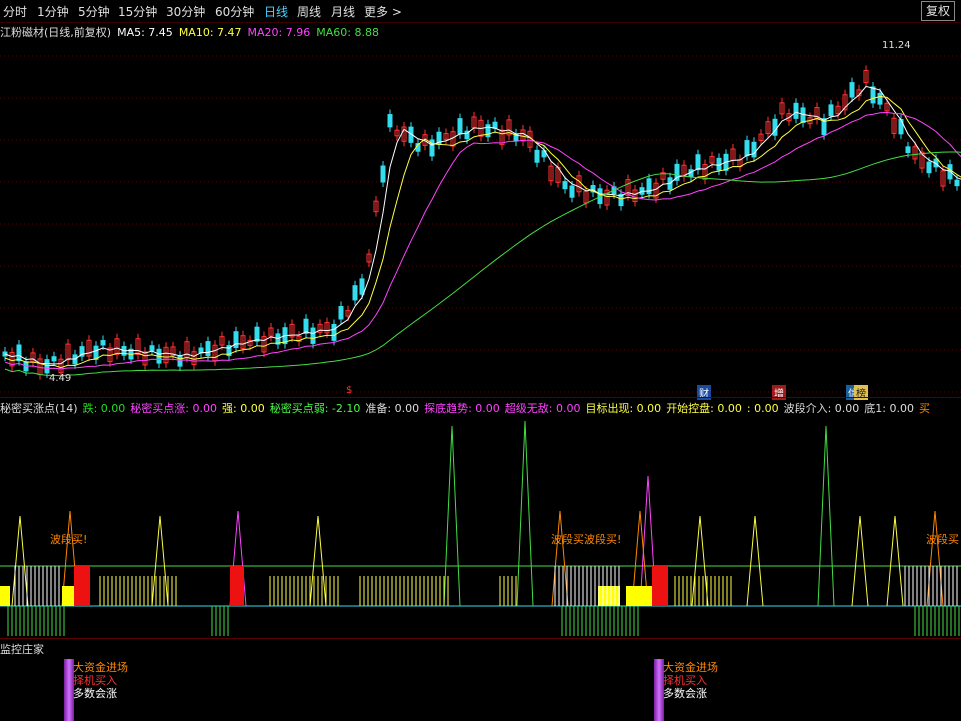 Image resolution: width=961 pixels, height=721 pixels. I want to click on price-high-label: 11.24, so click(896, 45).